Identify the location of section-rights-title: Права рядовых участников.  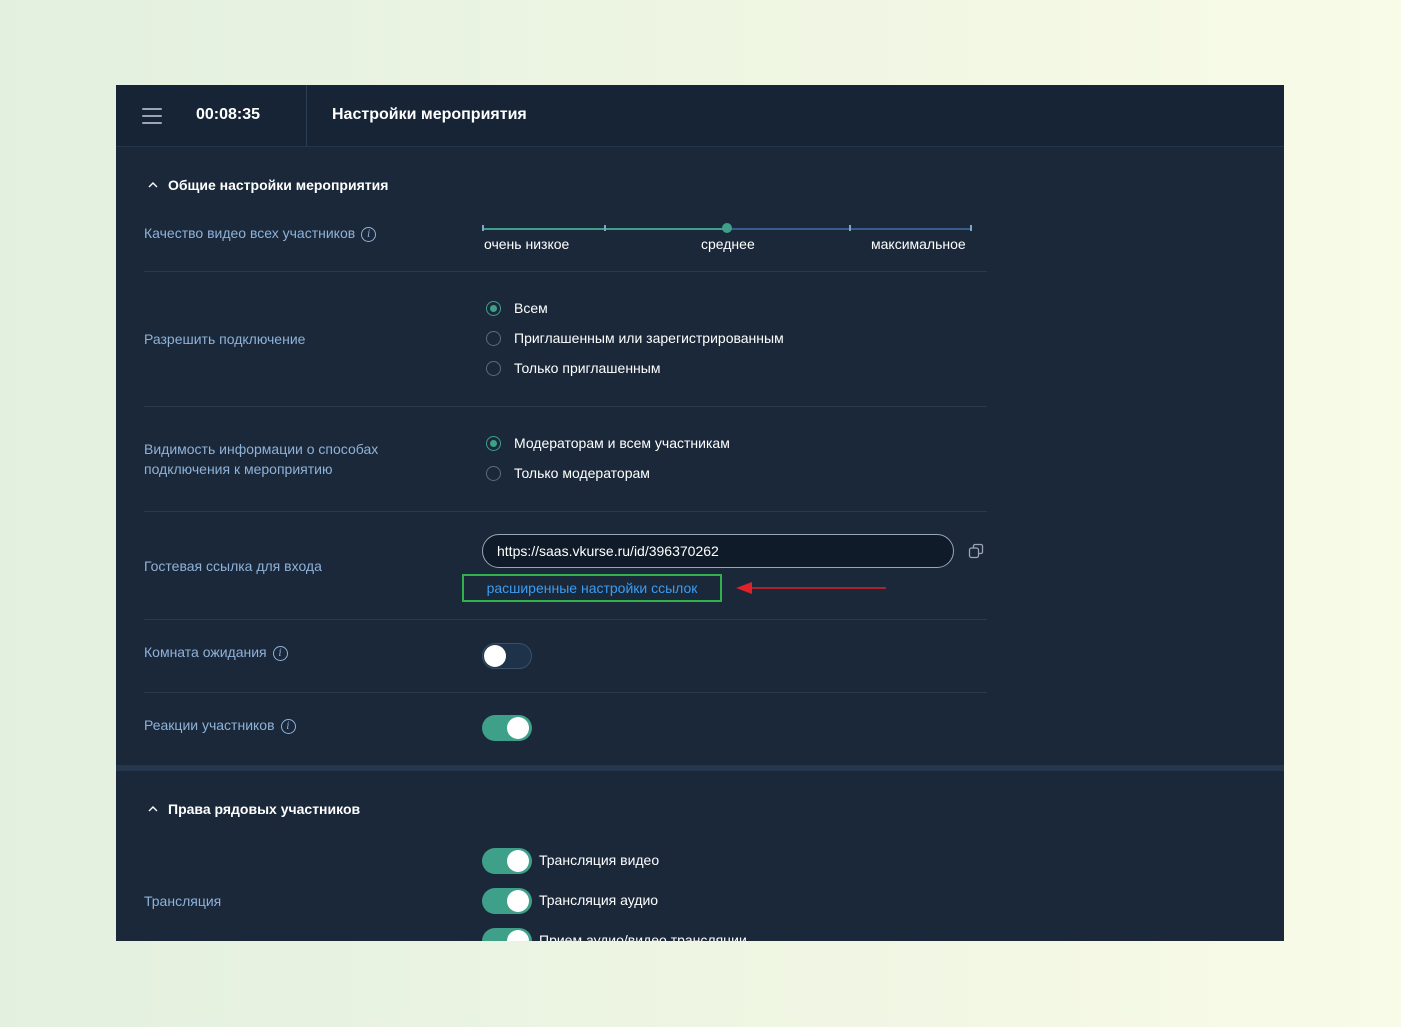
(264, 809).